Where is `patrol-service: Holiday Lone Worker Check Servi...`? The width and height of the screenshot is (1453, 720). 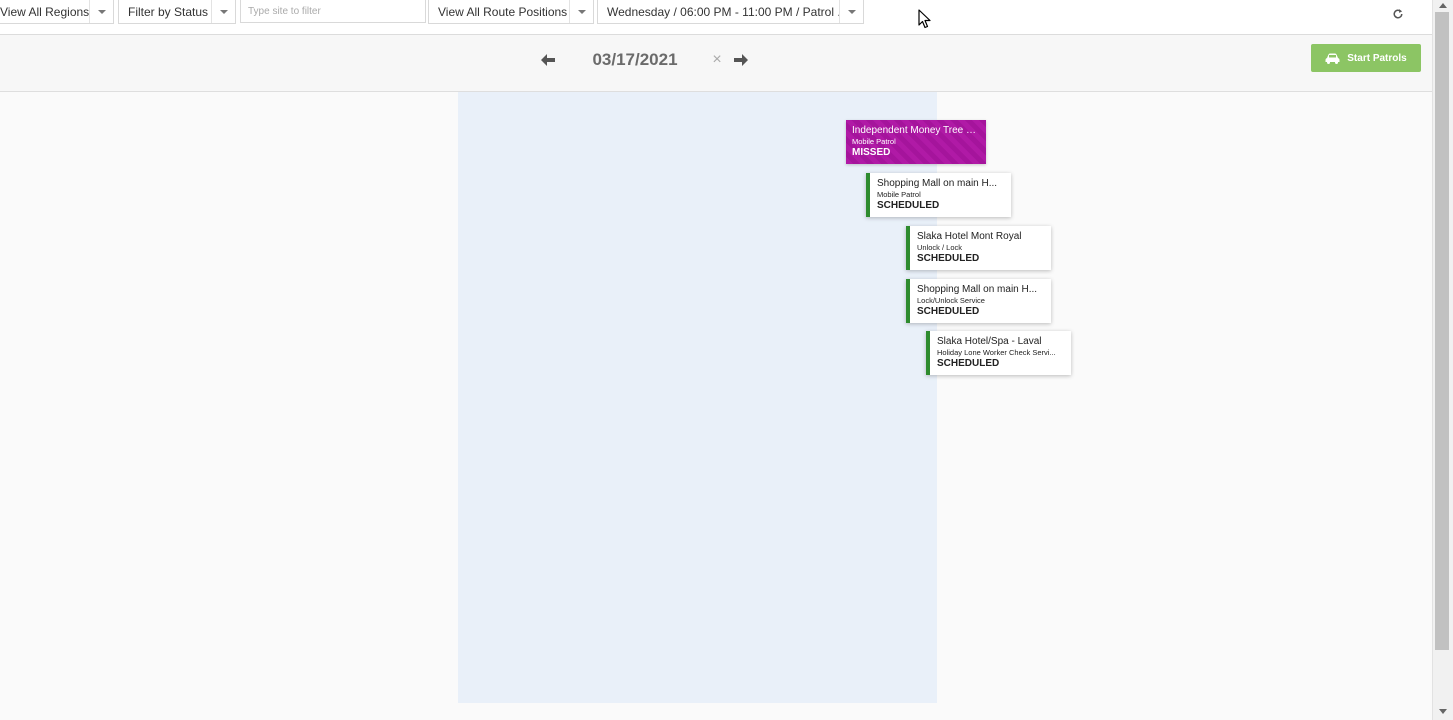 patrol-service: Holiday Lone Worker Check Servi... is located at coordinates (996, 352).